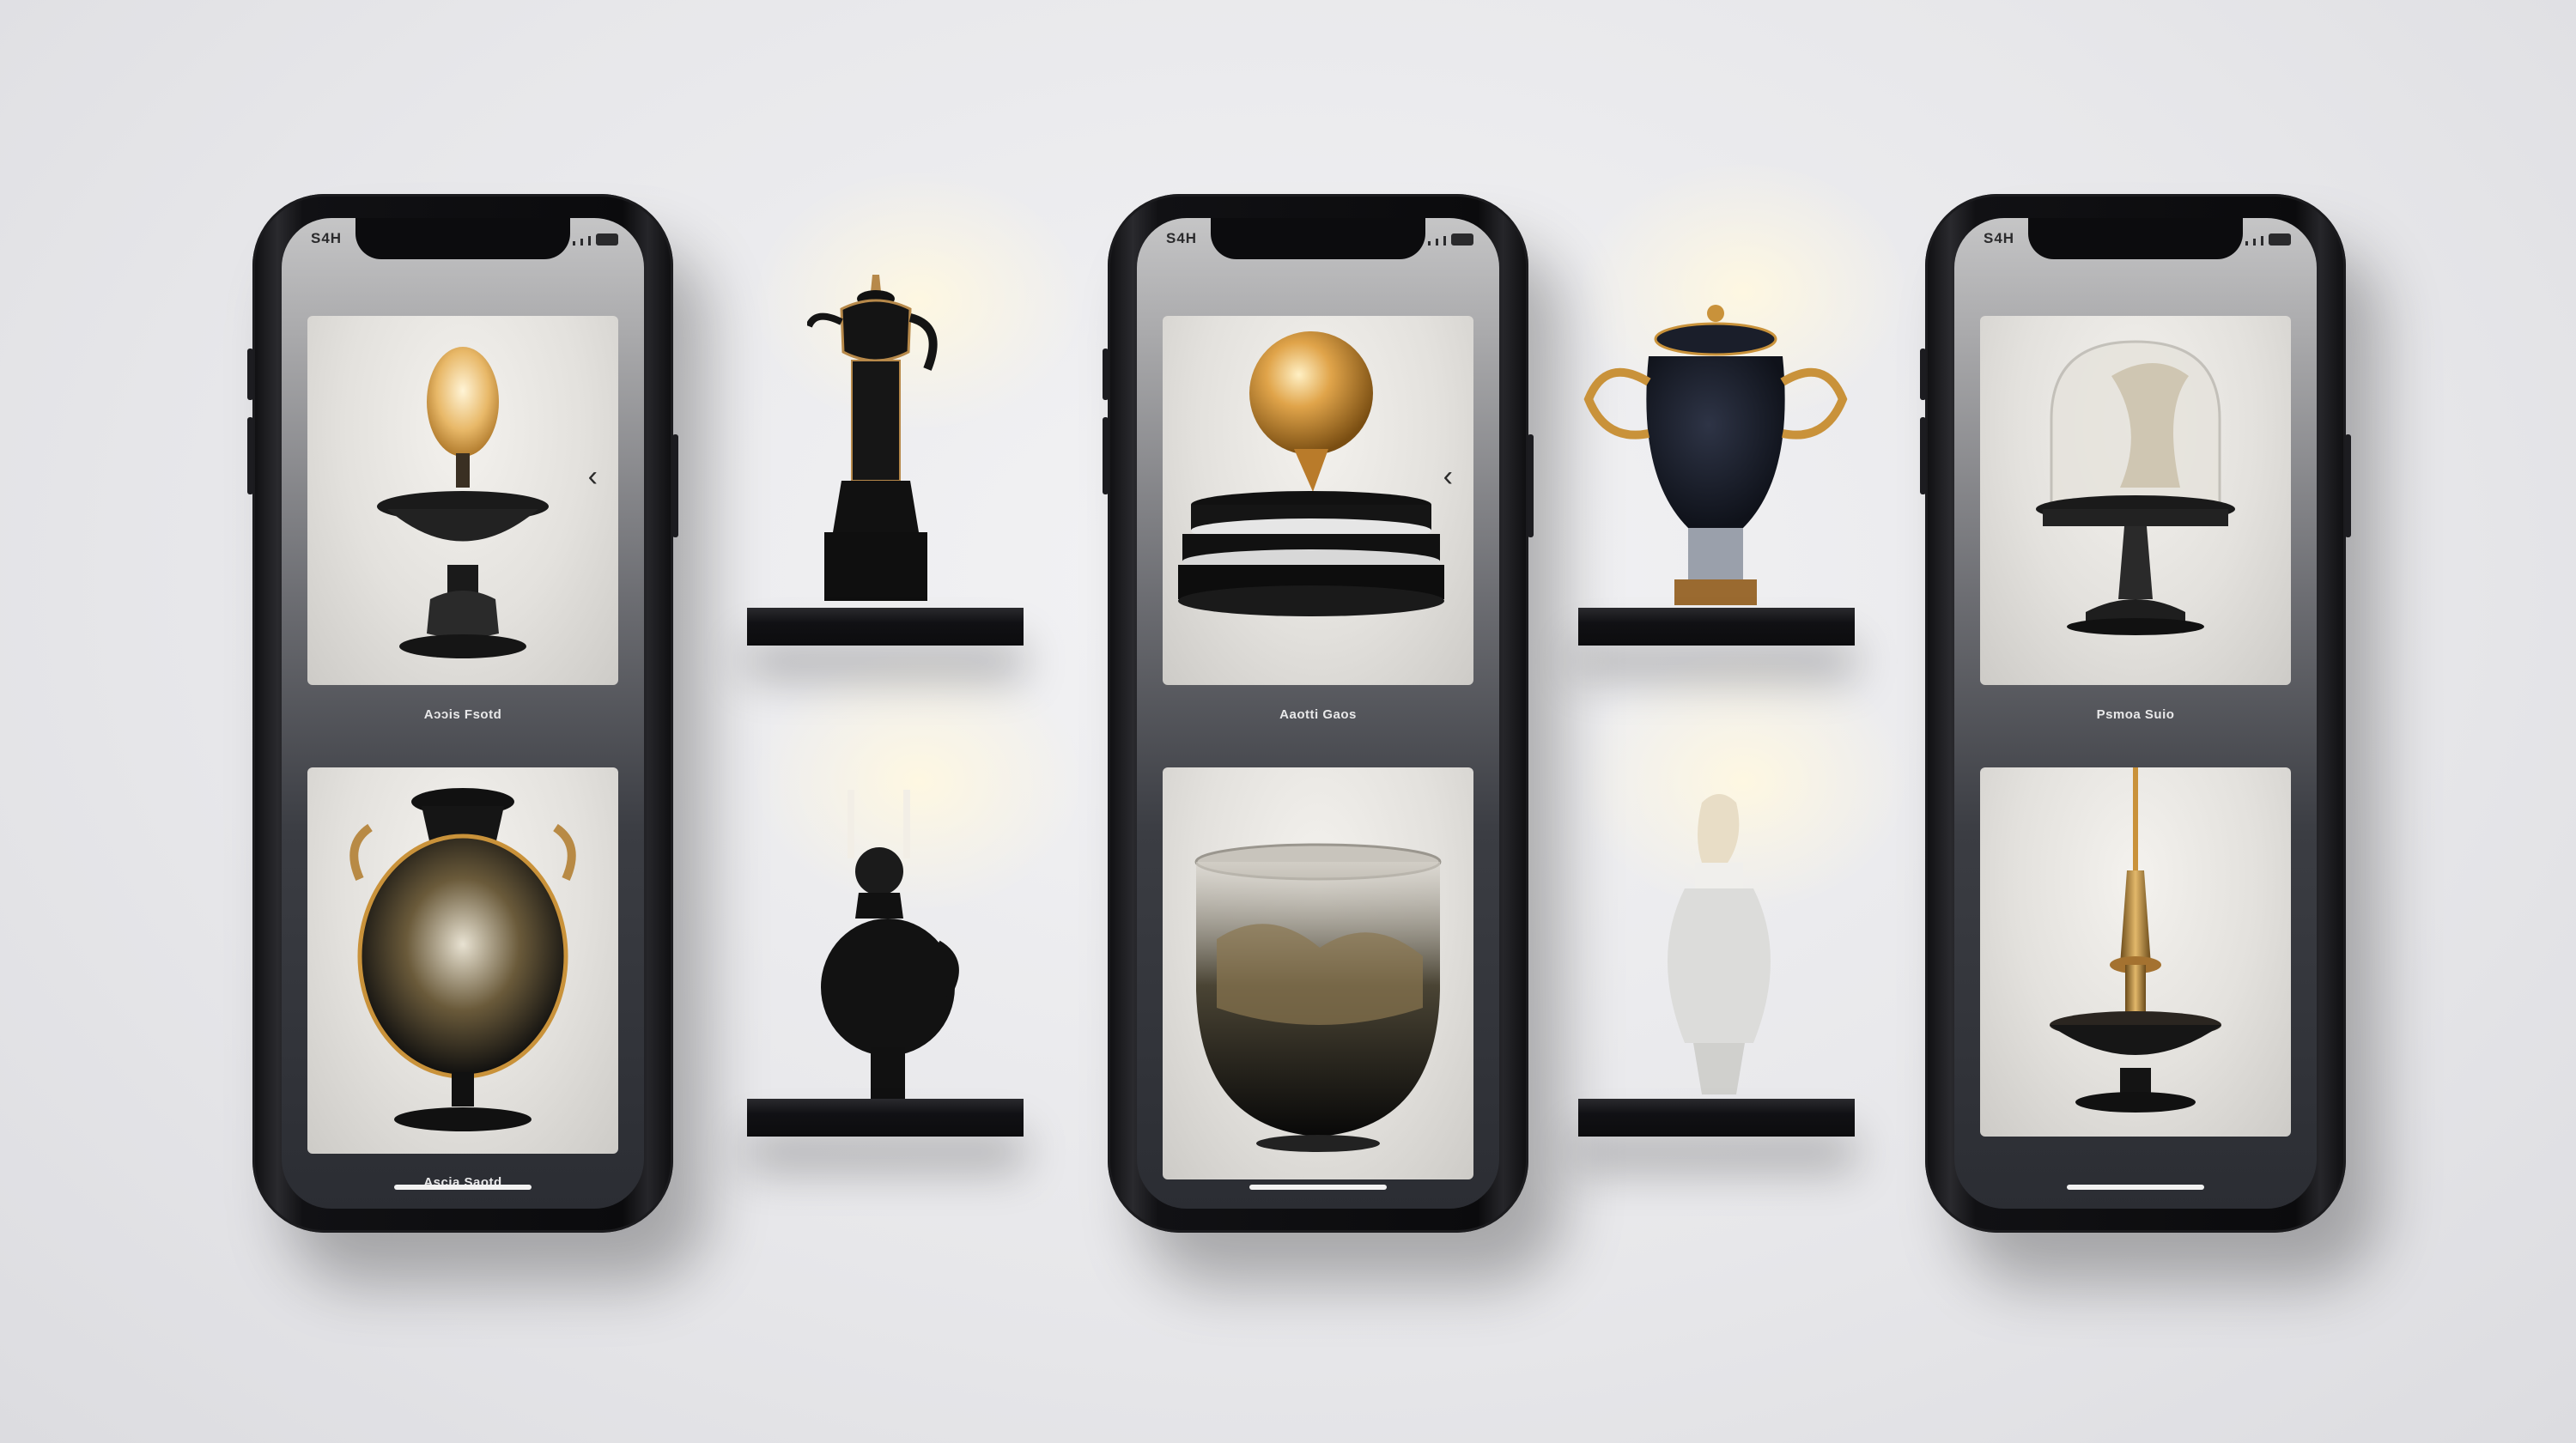 The width and height of the screenshot is (2576, 1443). I want to click on phone-screen: S4H Psmoa Suio, so click(2135, 713).